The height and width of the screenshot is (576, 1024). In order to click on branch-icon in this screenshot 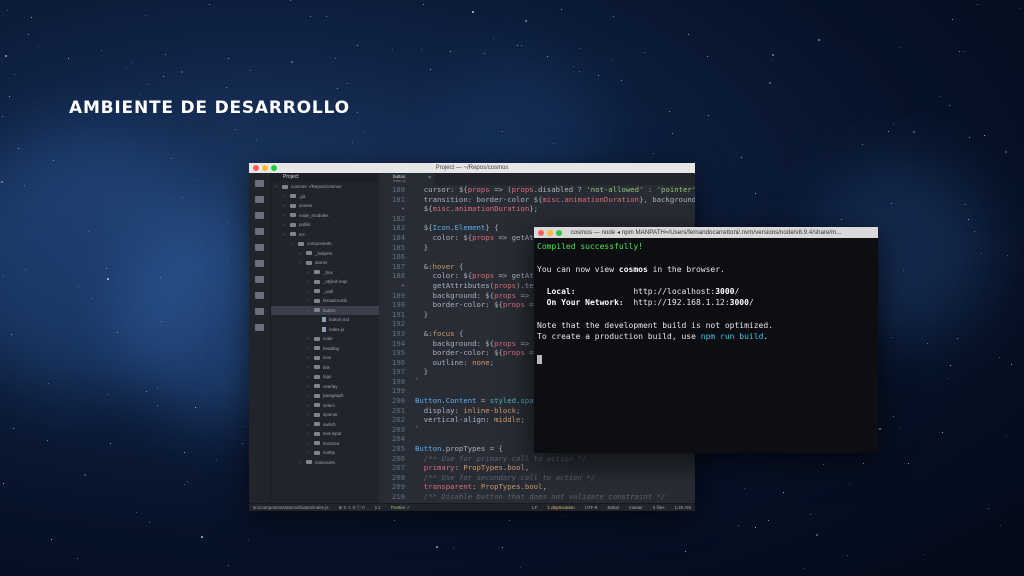, I will do `click(259, 311)`.